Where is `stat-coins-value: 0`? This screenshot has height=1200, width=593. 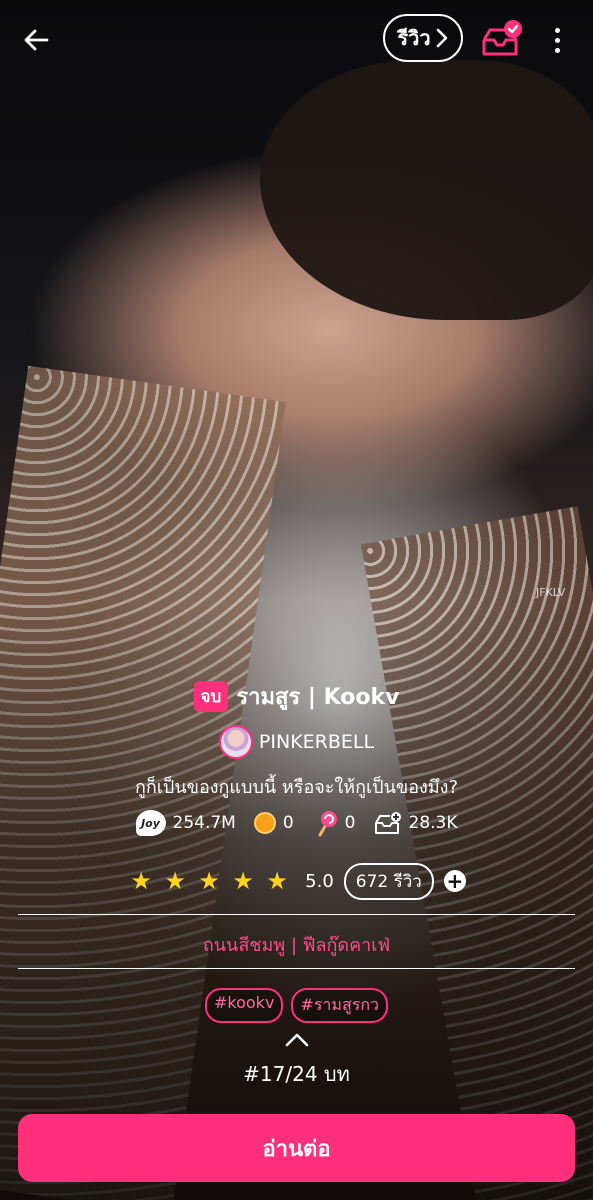
stat-coins-value: 0 is located at coordinates (288, 823).